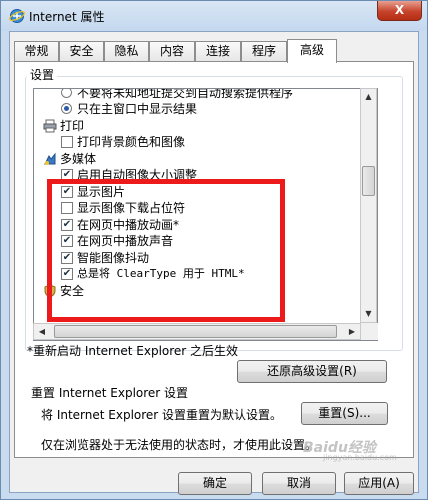  I want to click on category-label: 多媒体, so click(78, 159).